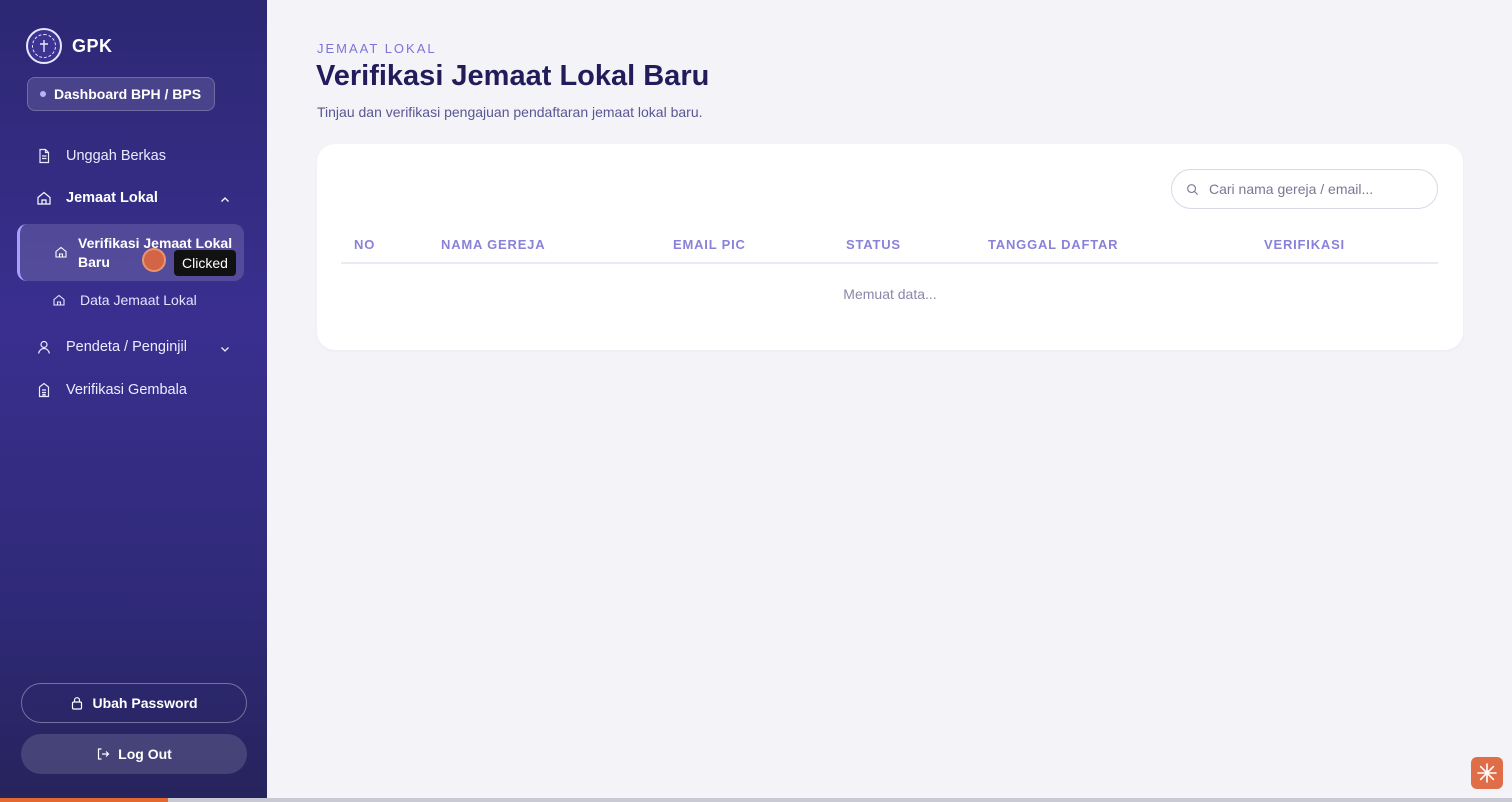 The height and width of the screenshot is (802, 1512). I want to click on change-password-button: Ubah Password, so click(134, 703).